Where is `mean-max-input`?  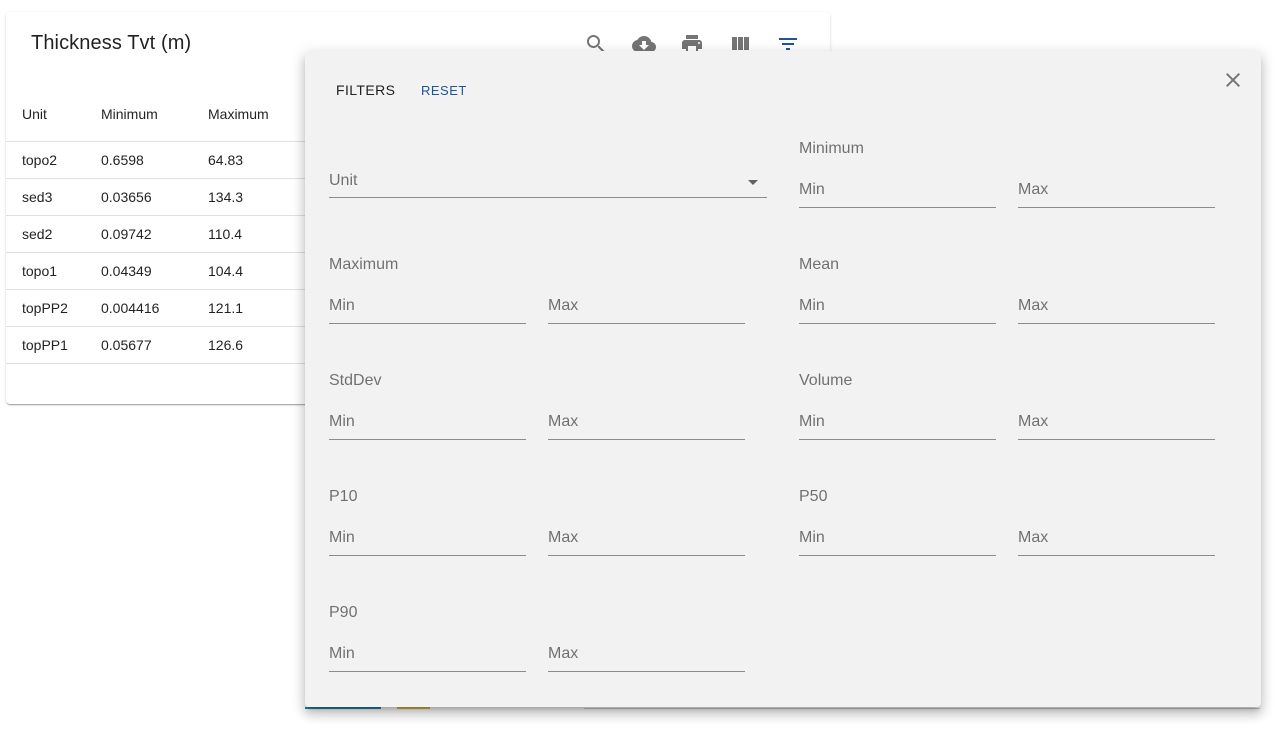 mean-max-input is located at coordinates (1116, 306).